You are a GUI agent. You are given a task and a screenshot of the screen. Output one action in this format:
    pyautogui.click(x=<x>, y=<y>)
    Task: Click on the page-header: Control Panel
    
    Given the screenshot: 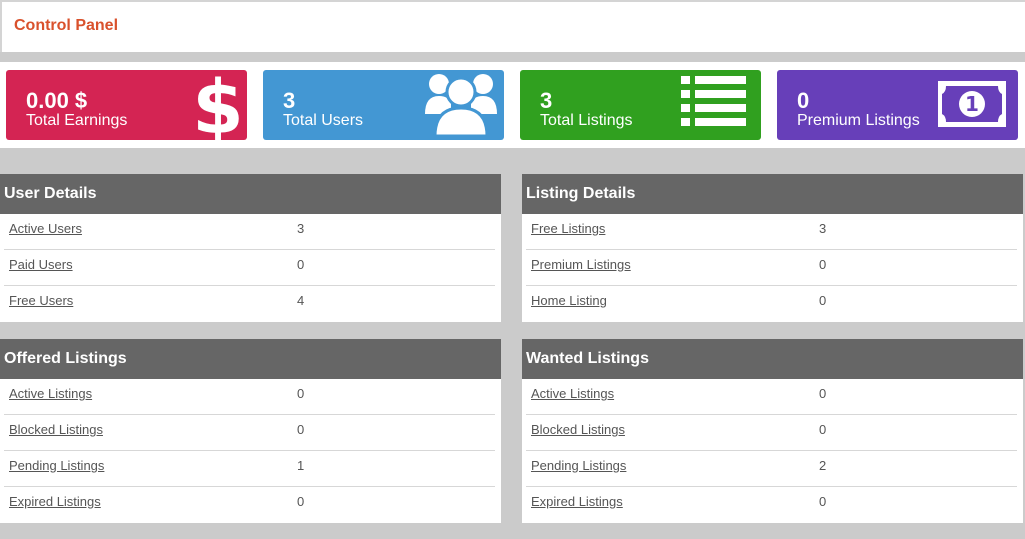 What is the action you would take?
    pyautogui.click(x=512, y=26)
    